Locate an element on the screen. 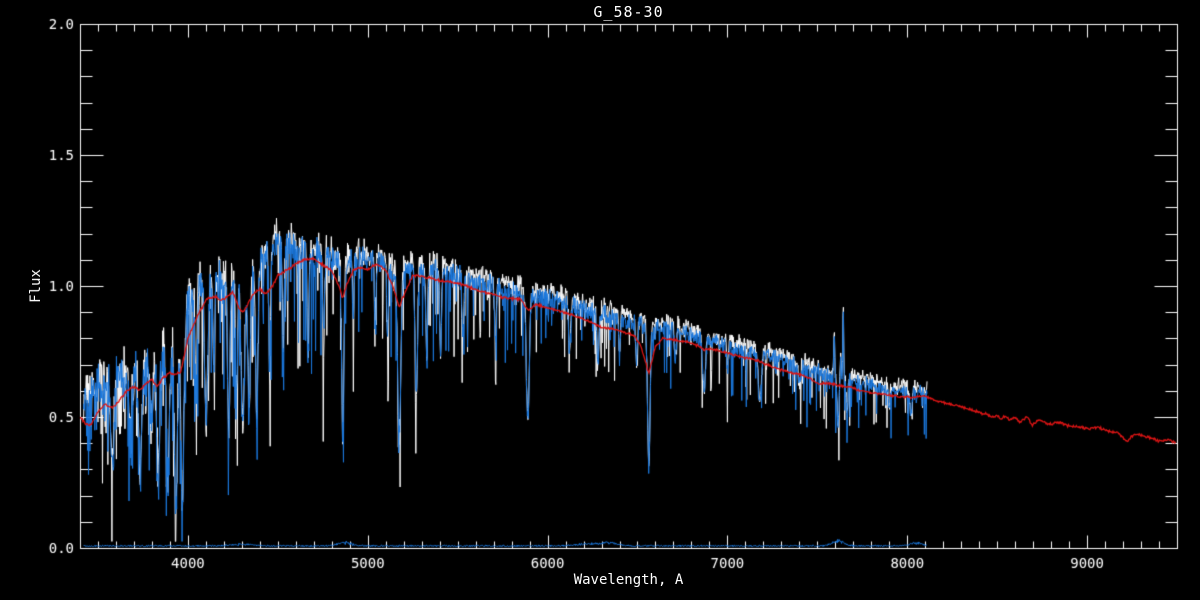 The height and width of the screenshot is (600, 1200). chart-title: G_58-30 is located at coordinates (628, 12).